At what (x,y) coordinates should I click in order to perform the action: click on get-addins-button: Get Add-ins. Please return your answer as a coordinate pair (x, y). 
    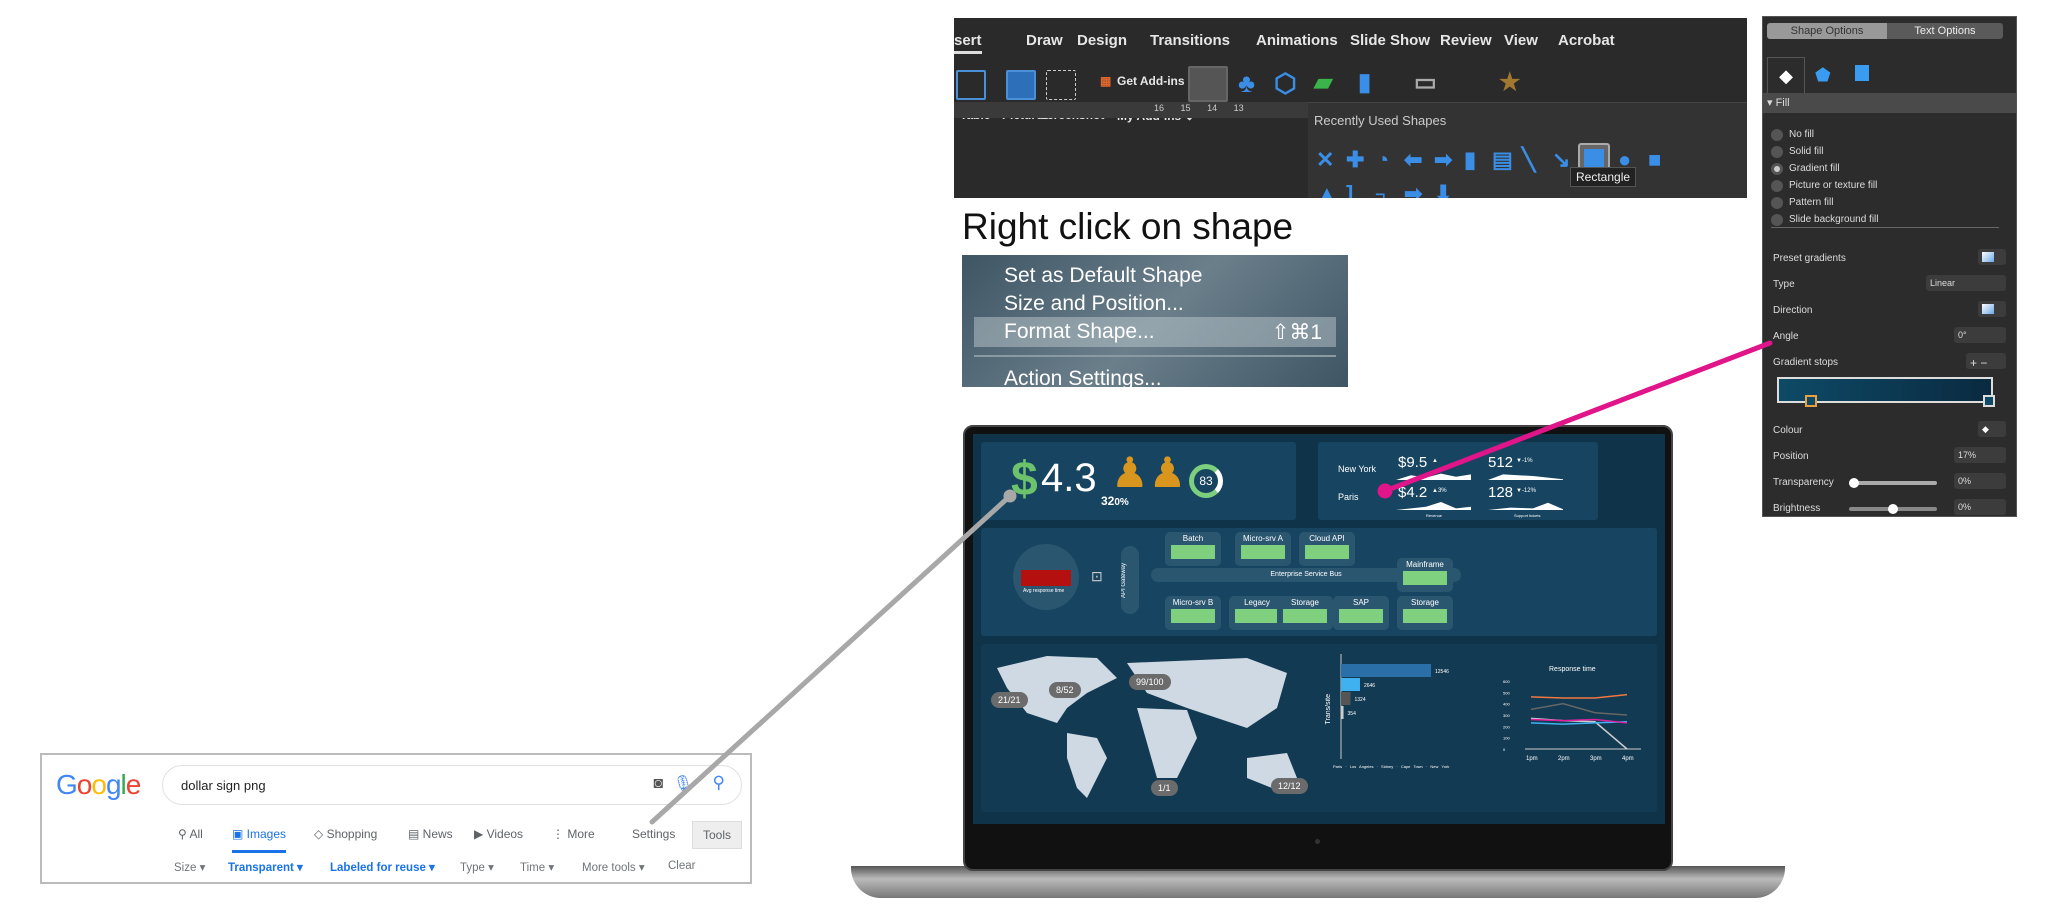
    Looking at the image, I should click on (1151, 81).